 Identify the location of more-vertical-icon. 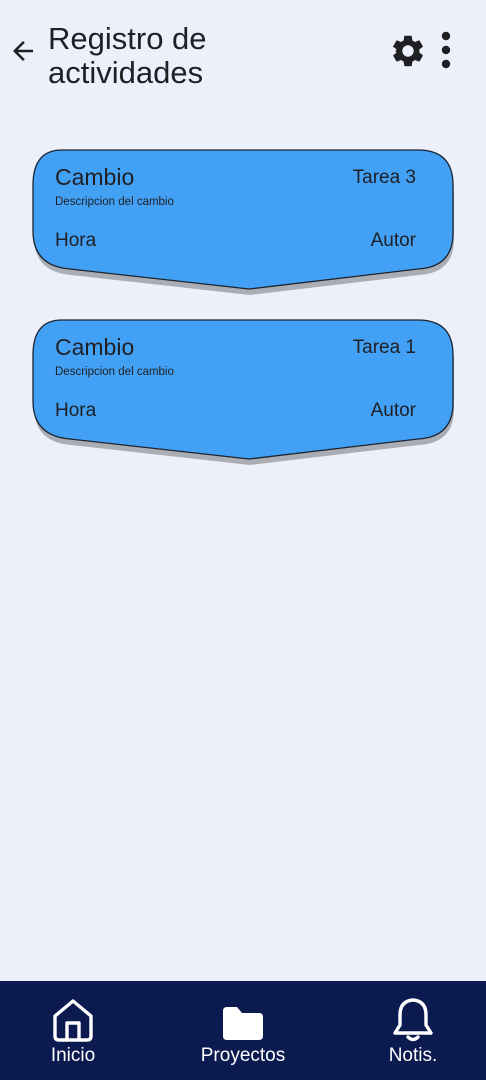
(446, 50).